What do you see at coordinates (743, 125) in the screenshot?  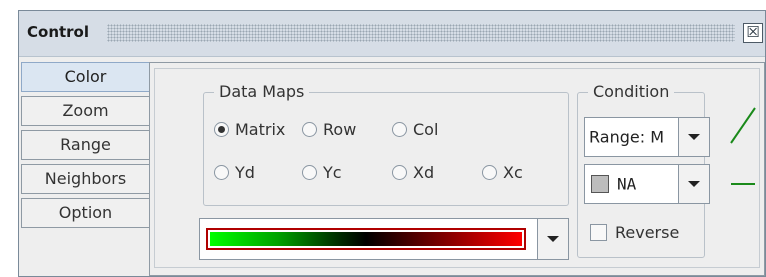 I see `connector-line-range` at bounding box center [743, 125].